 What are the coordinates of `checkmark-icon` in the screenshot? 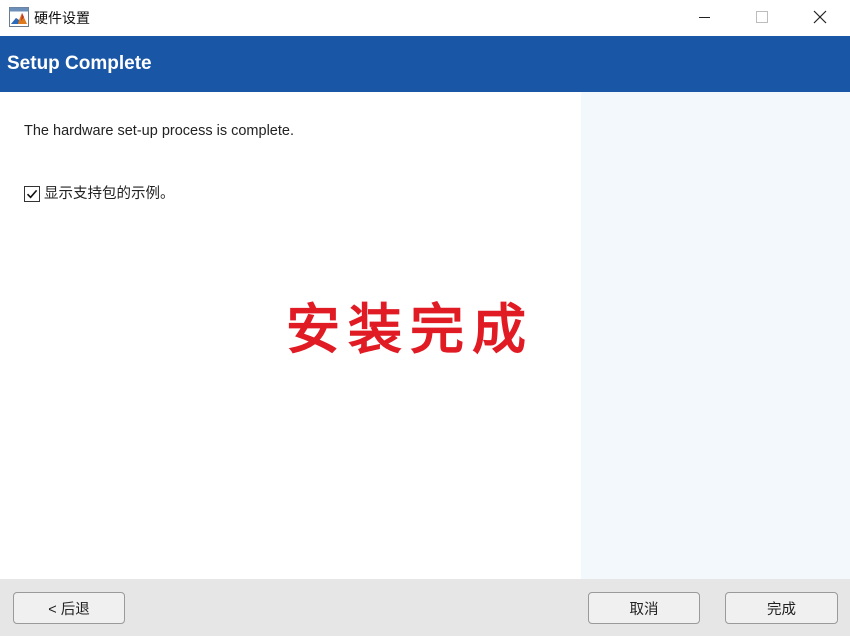 It's located at (32, 194).